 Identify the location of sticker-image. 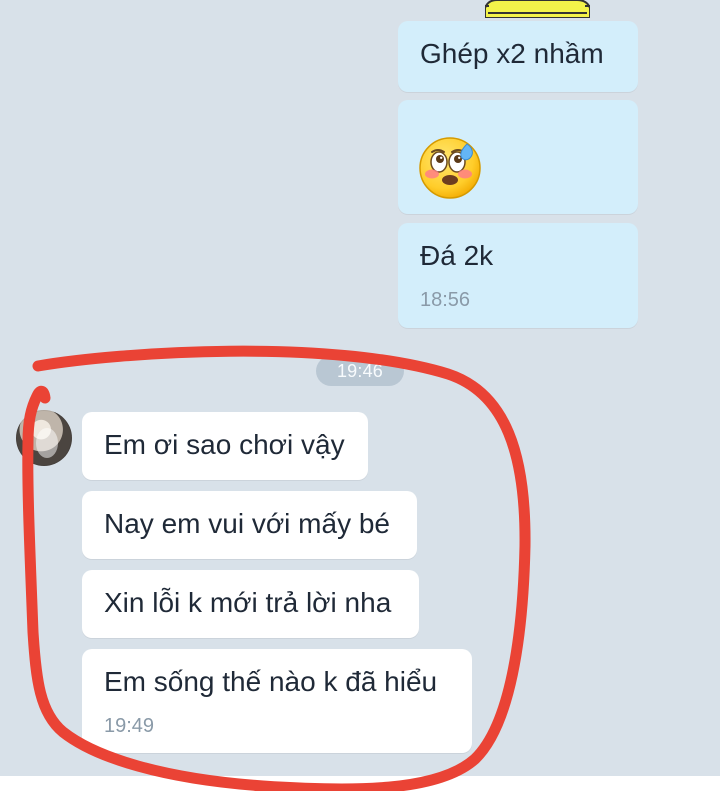
(537, 9).